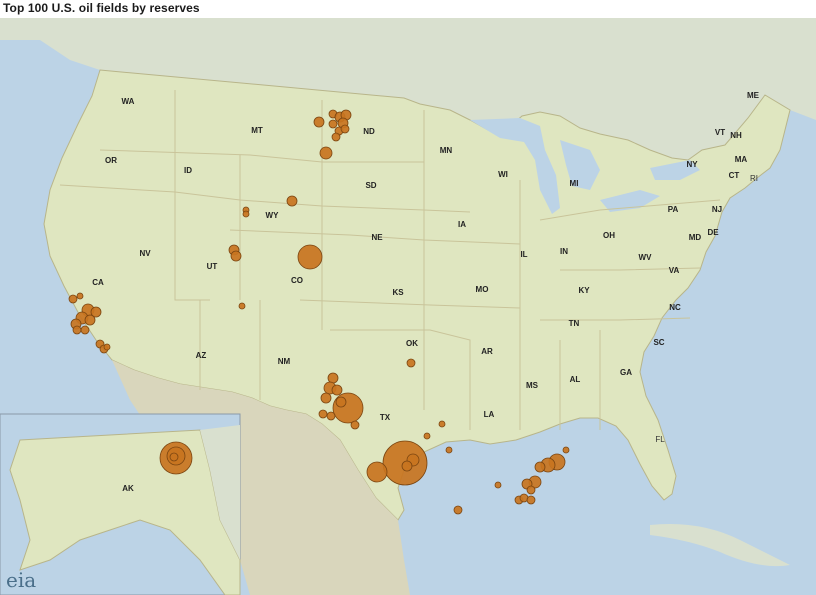 This screenshot has width=816, height=595. Describe the element at coordinates (574, 323) in the screenshot. I see `state-label-tn: TN` at that location.